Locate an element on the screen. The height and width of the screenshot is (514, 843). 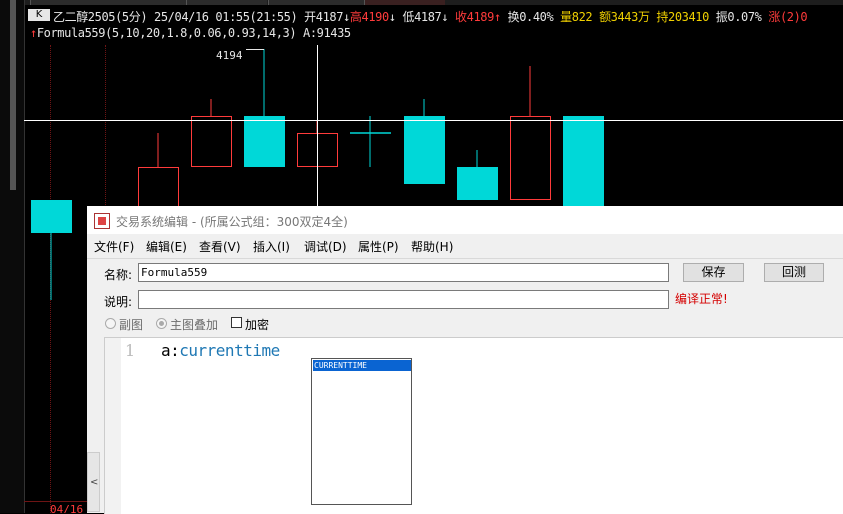
amplitude-value: 振0.07% is located at coordinates (738, 17).